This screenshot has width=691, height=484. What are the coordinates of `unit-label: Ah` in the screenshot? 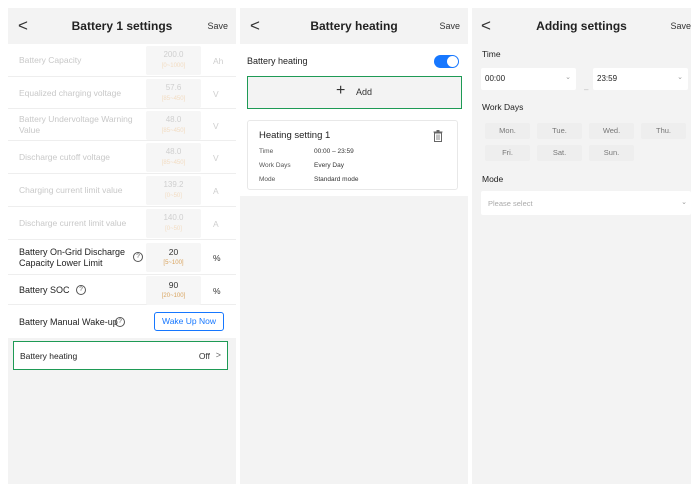 It's located at (218, 61).